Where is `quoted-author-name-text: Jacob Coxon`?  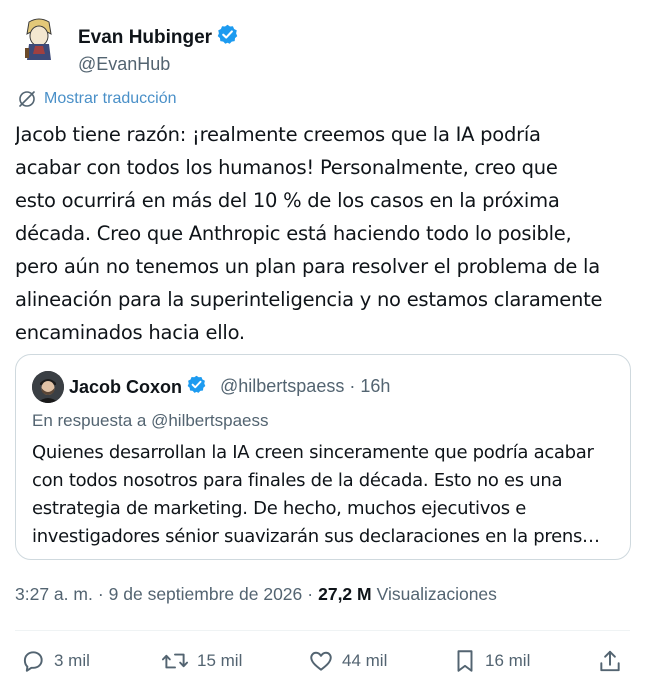 quoted-author-name-text: Jacob Coxon is located at coordinates (126, 386).